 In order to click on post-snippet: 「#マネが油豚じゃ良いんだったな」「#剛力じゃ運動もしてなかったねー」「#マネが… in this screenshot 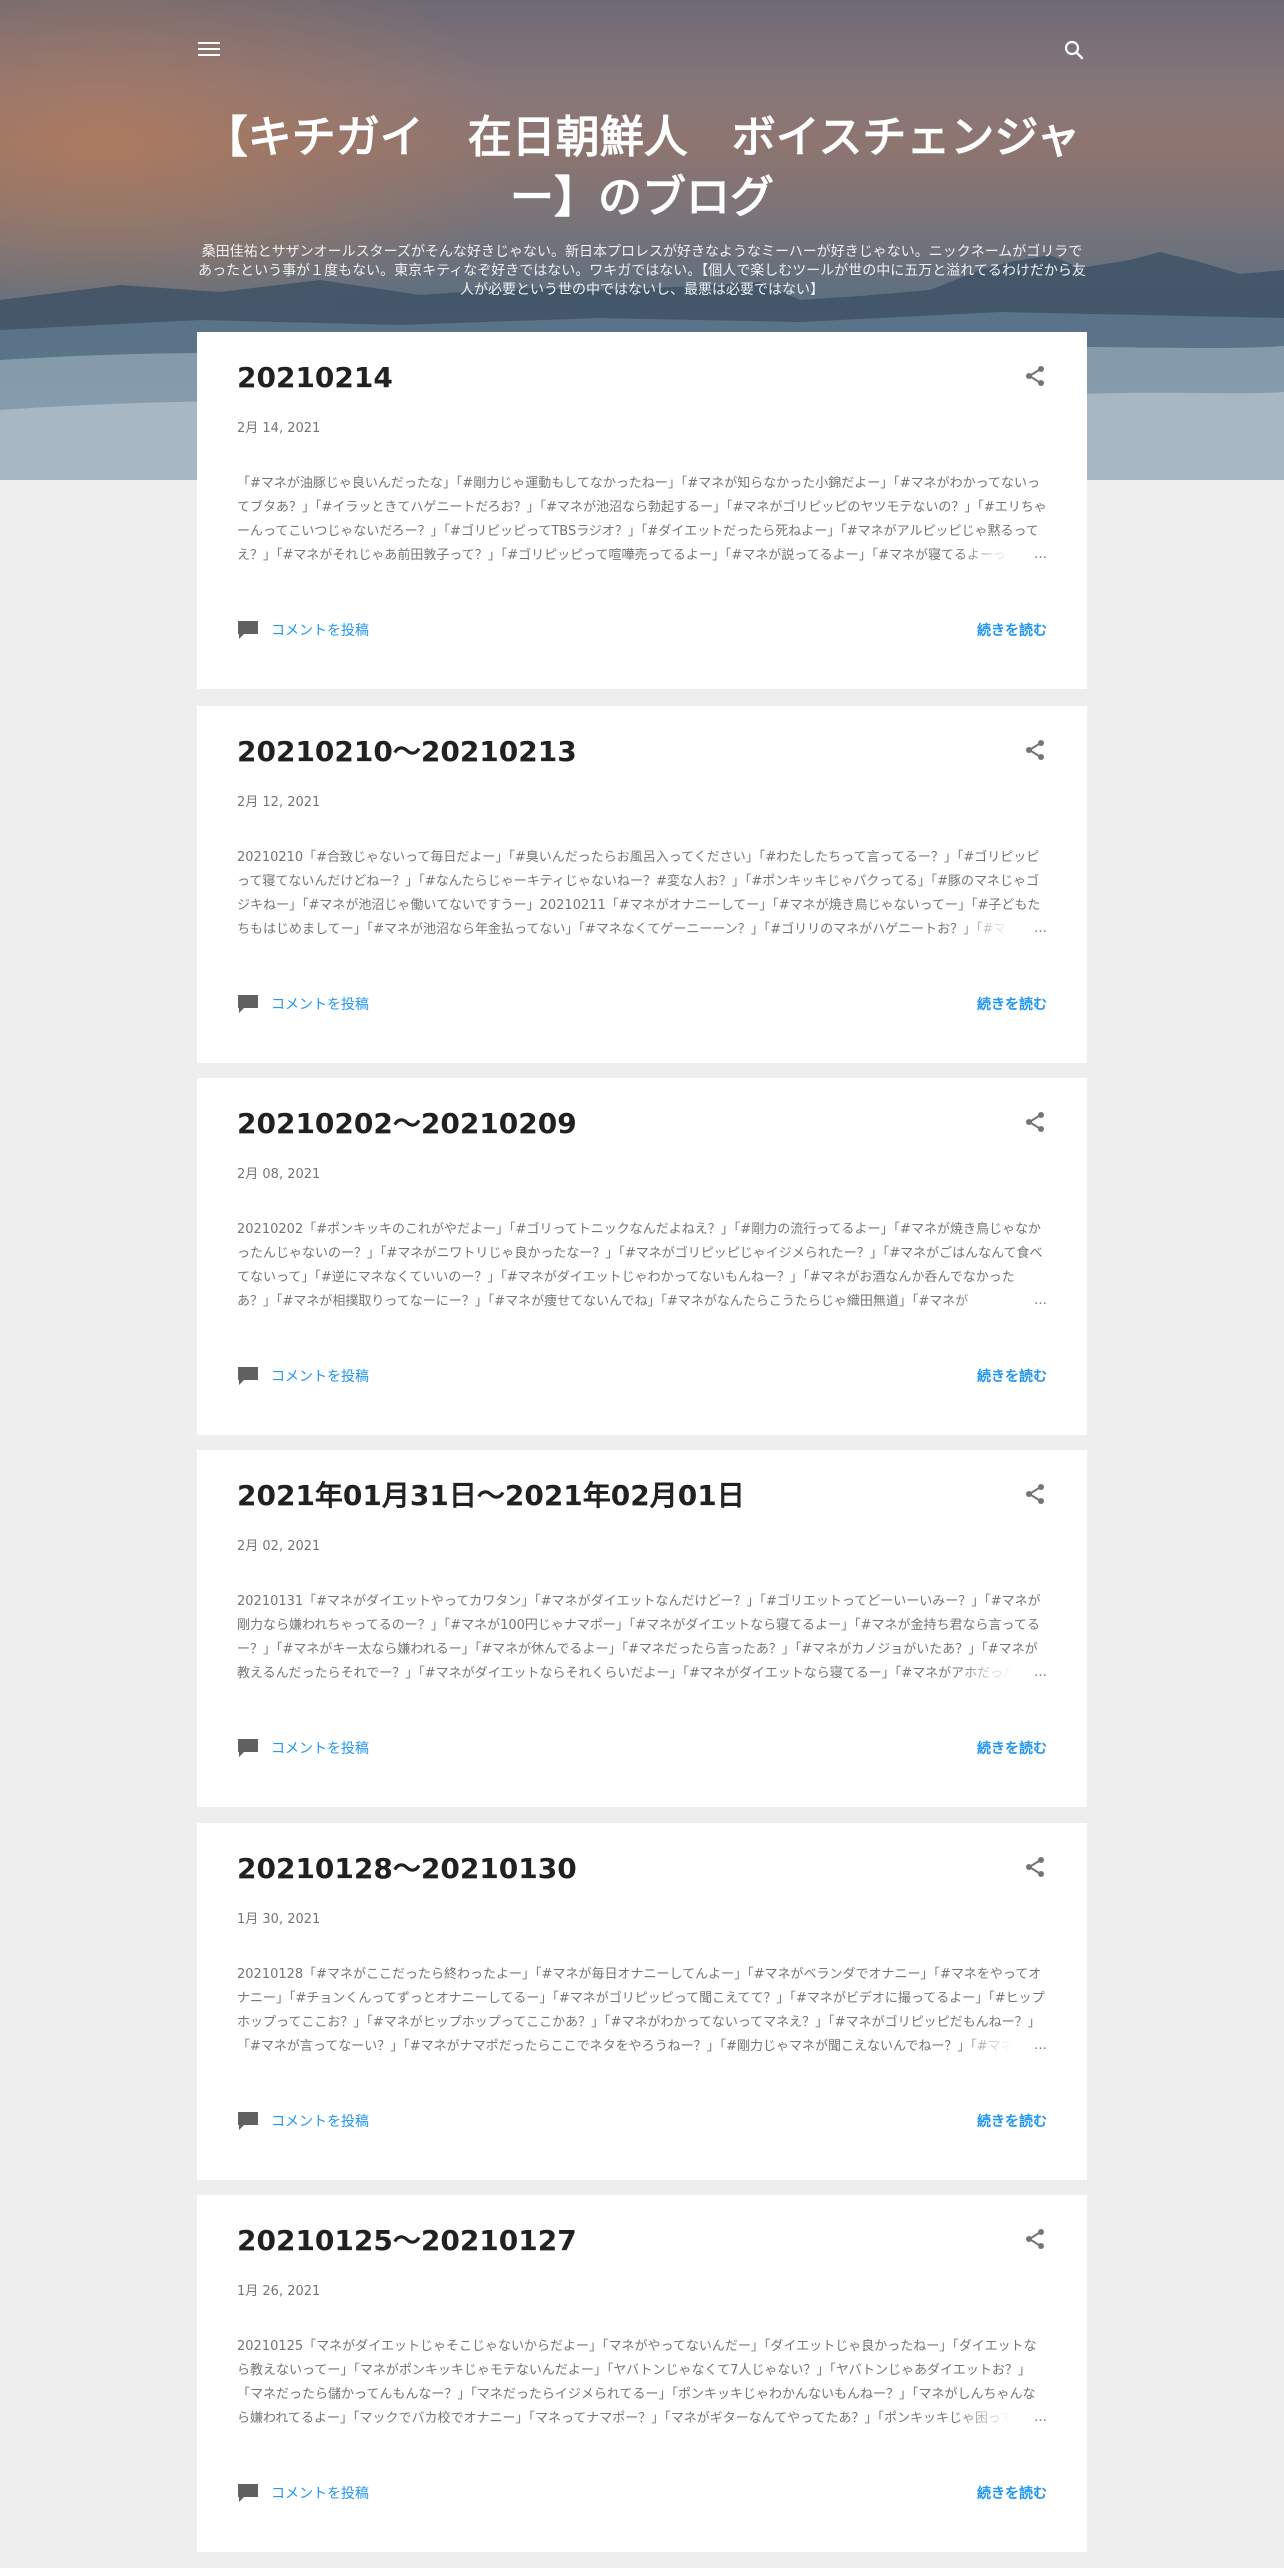, I will do `click(642, 519)`.